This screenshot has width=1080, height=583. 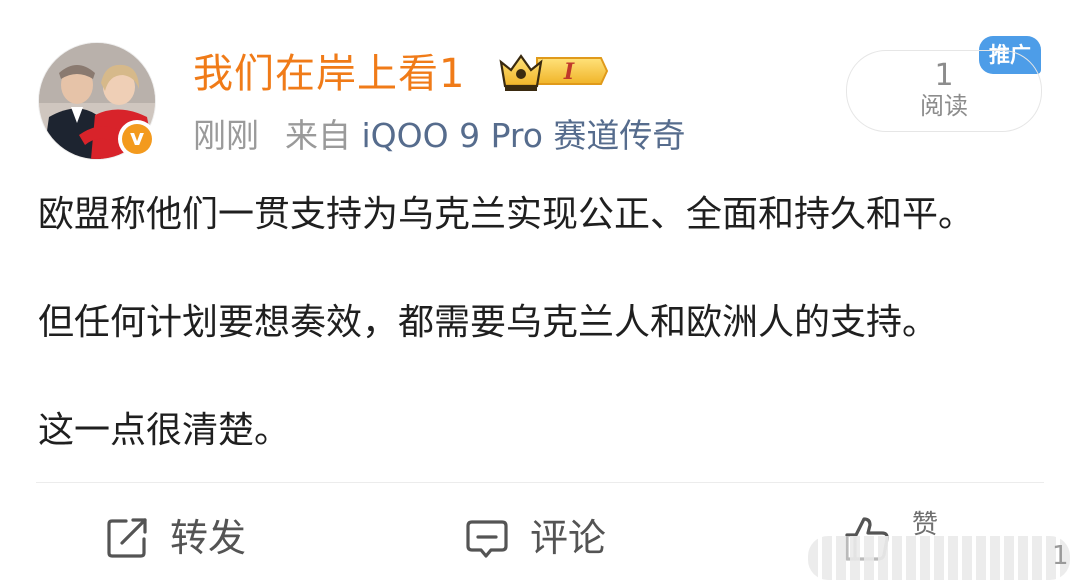 What do you see at coordinates (329, 74) in the screenshot?
I see `username: 我们在岸上看1` at bounding box center [329, 74].